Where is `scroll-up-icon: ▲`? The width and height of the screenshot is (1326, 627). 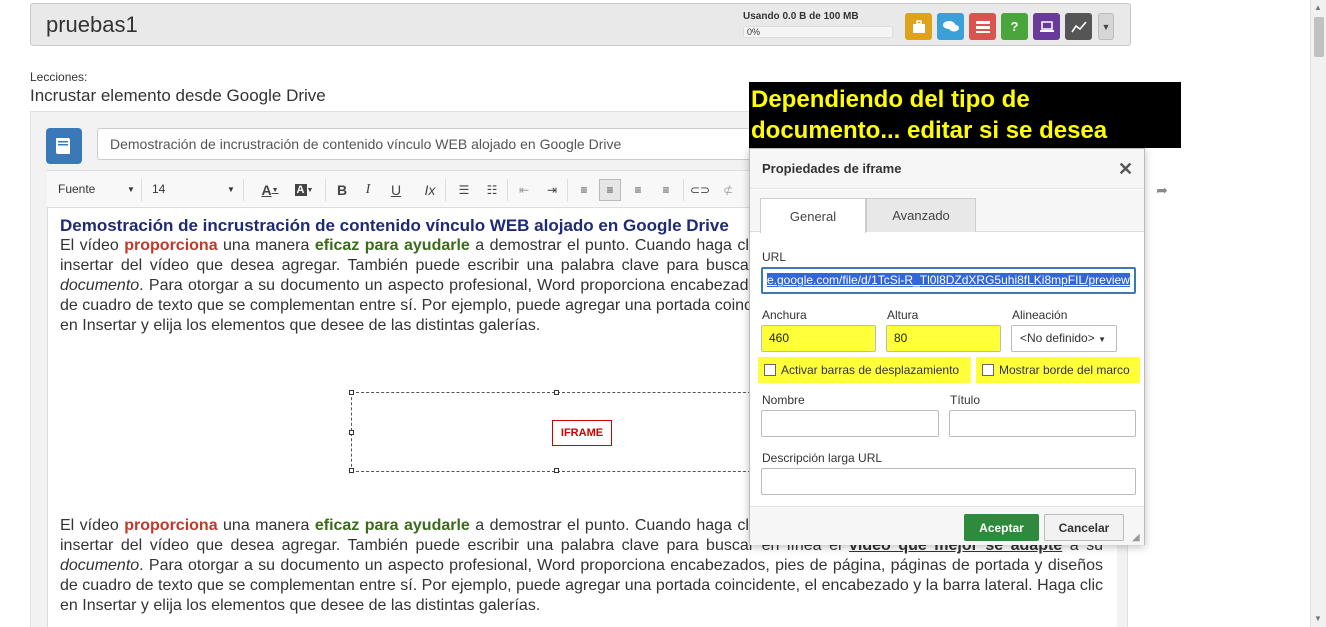 scroll-up-icon: ▲ is located at coordinates (1318, 7).